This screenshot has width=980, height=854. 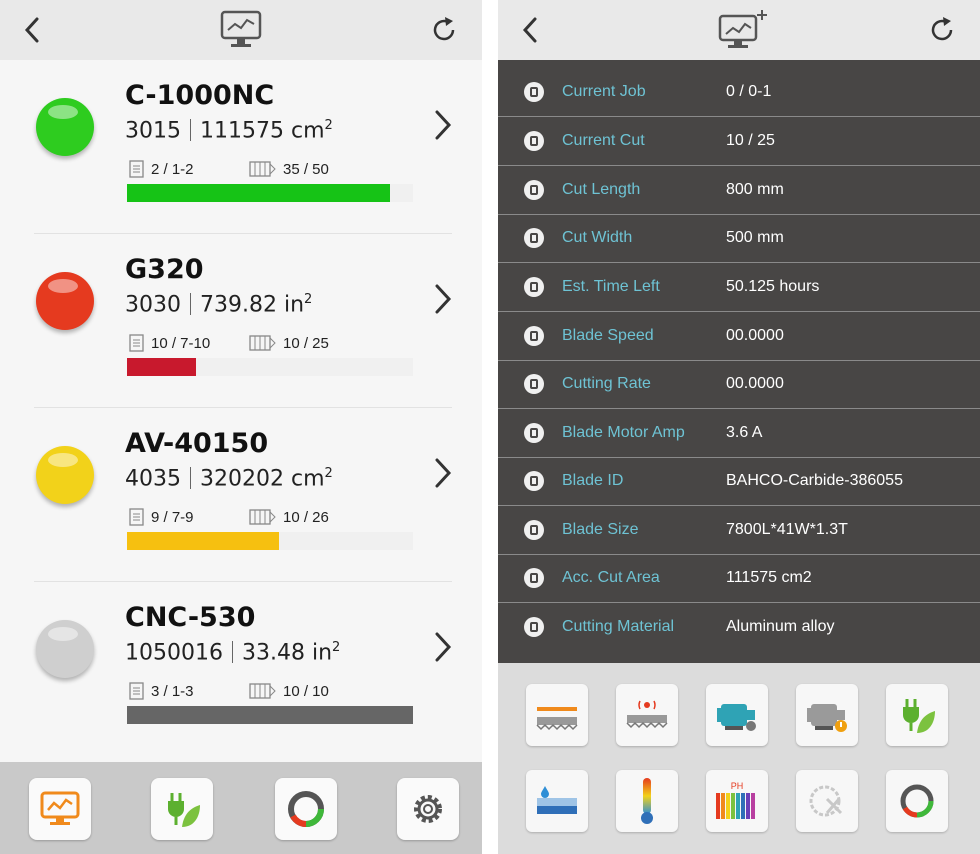 What do you see at coordinates (241, 147) in the screenshot?
I see `machine-row: C-1000NC 3015 111575 cm2 2 / 1-2 35 / 50` at bounding box center [241, 147].